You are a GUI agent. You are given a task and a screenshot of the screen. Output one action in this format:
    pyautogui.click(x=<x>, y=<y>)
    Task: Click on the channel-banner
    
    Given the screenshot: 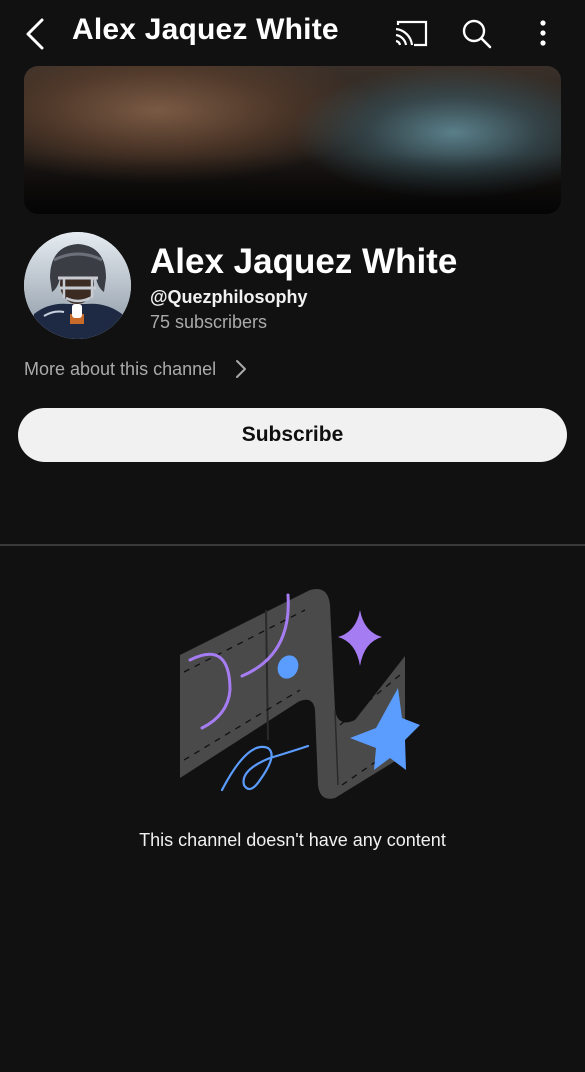 What is the action you would take?
    pyautogui.click(x=292, y=140)
    